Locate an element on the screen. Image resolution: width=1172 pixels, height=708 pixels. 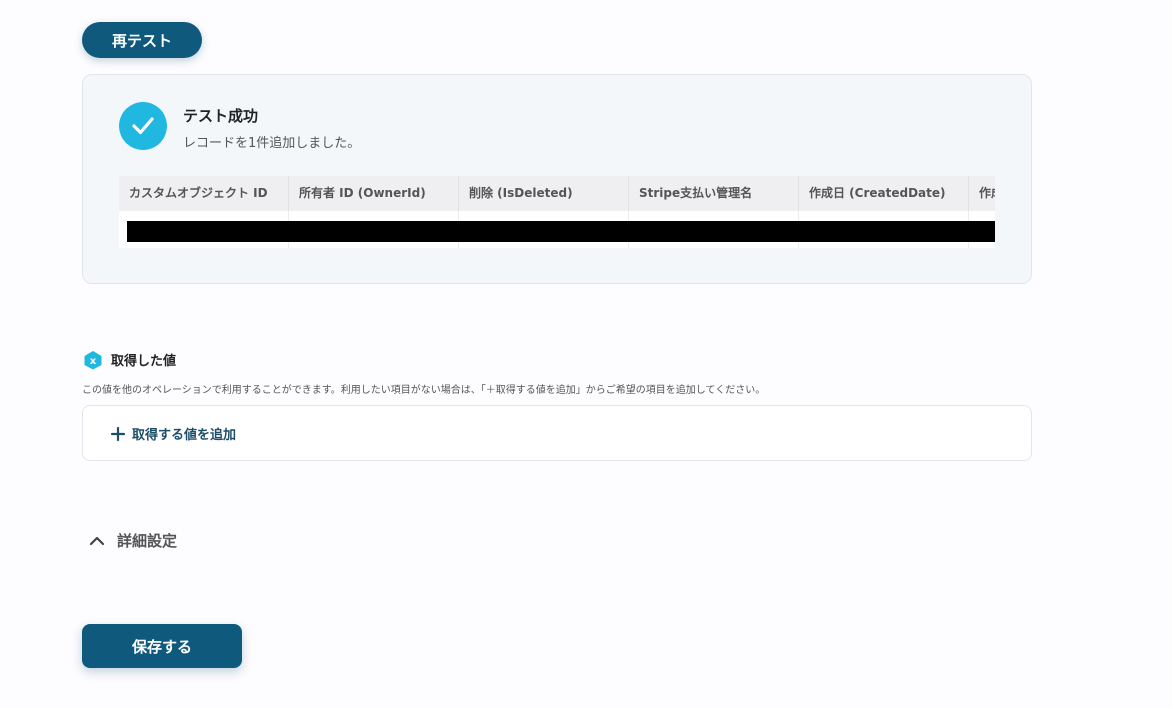
svg-text: x is located at coordinates (93, 361).